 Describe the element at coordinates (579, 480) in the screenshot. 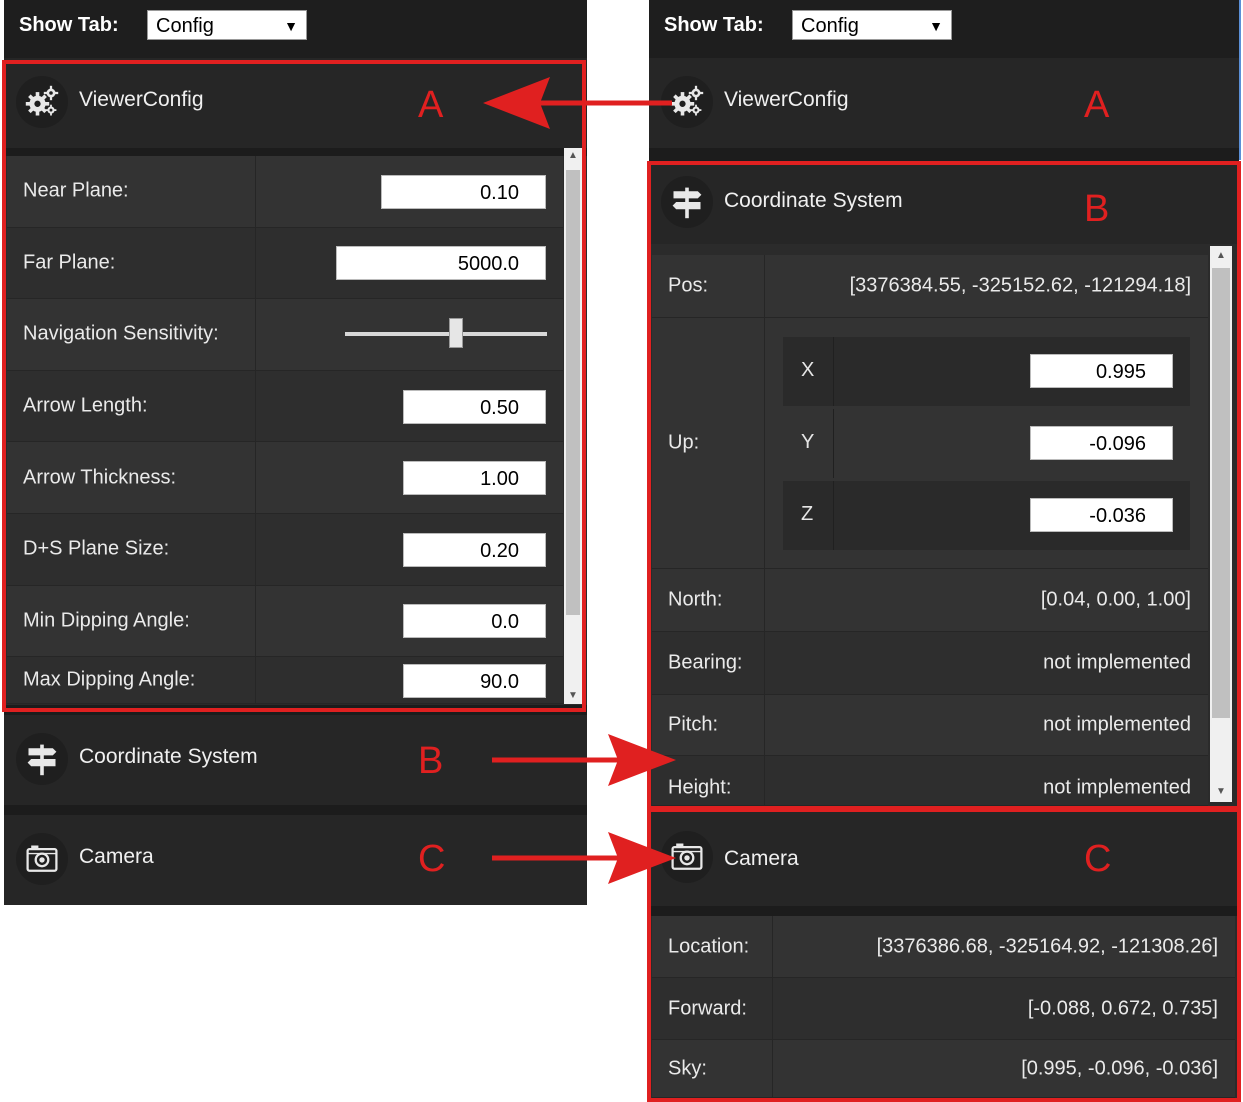

I see `annotation-arrows` at that location.